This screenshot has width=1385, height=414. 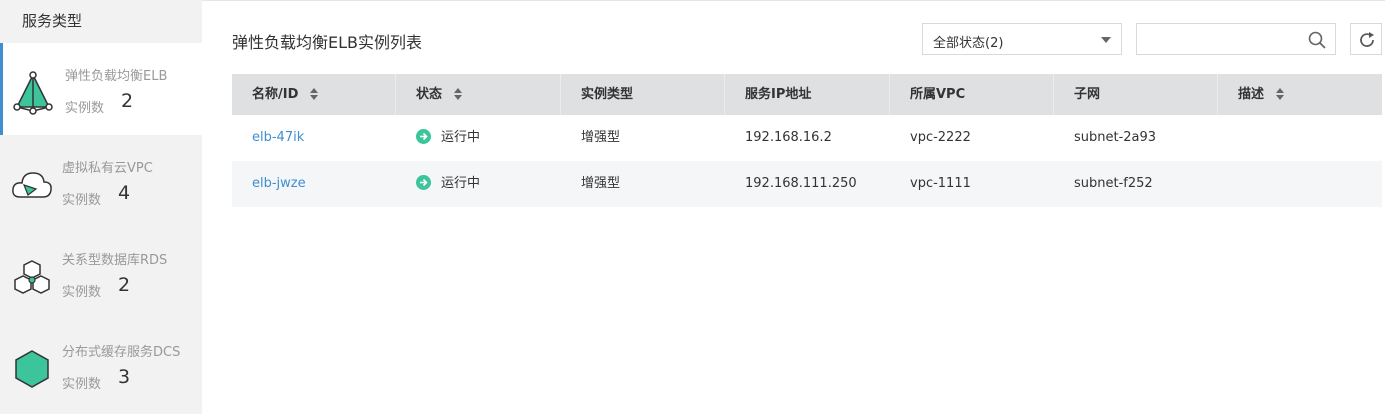 I want to click on refresh-button, so click(x=1366, y=39).